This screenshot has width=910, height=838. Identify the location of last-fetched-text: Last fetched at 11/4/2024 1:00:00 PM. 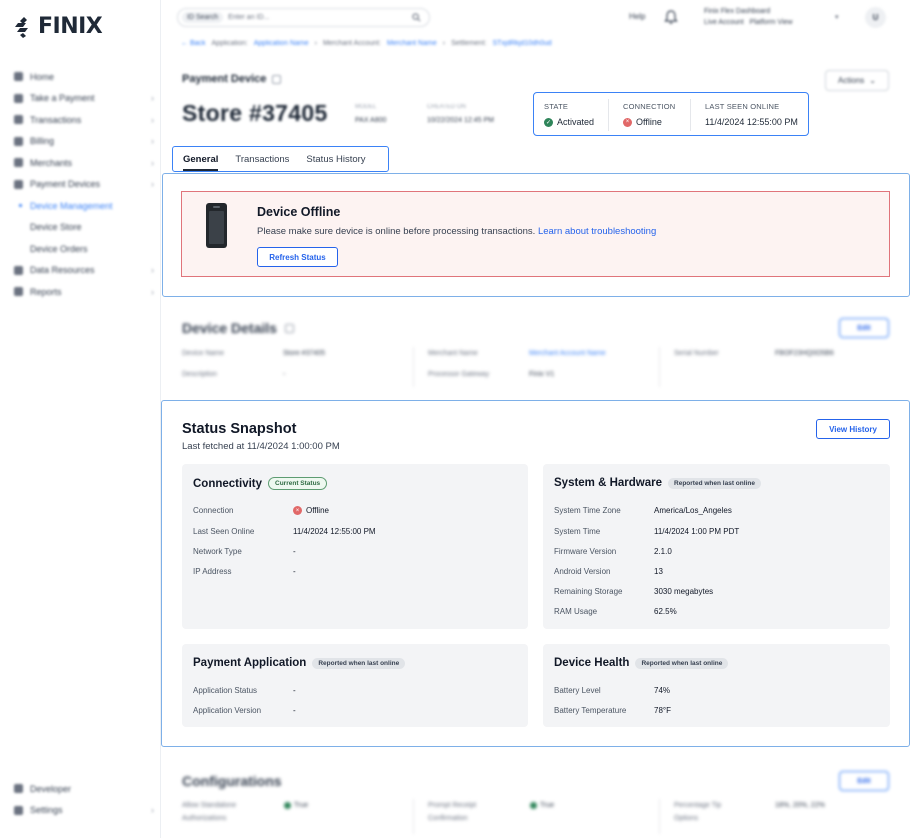
(261, 446).